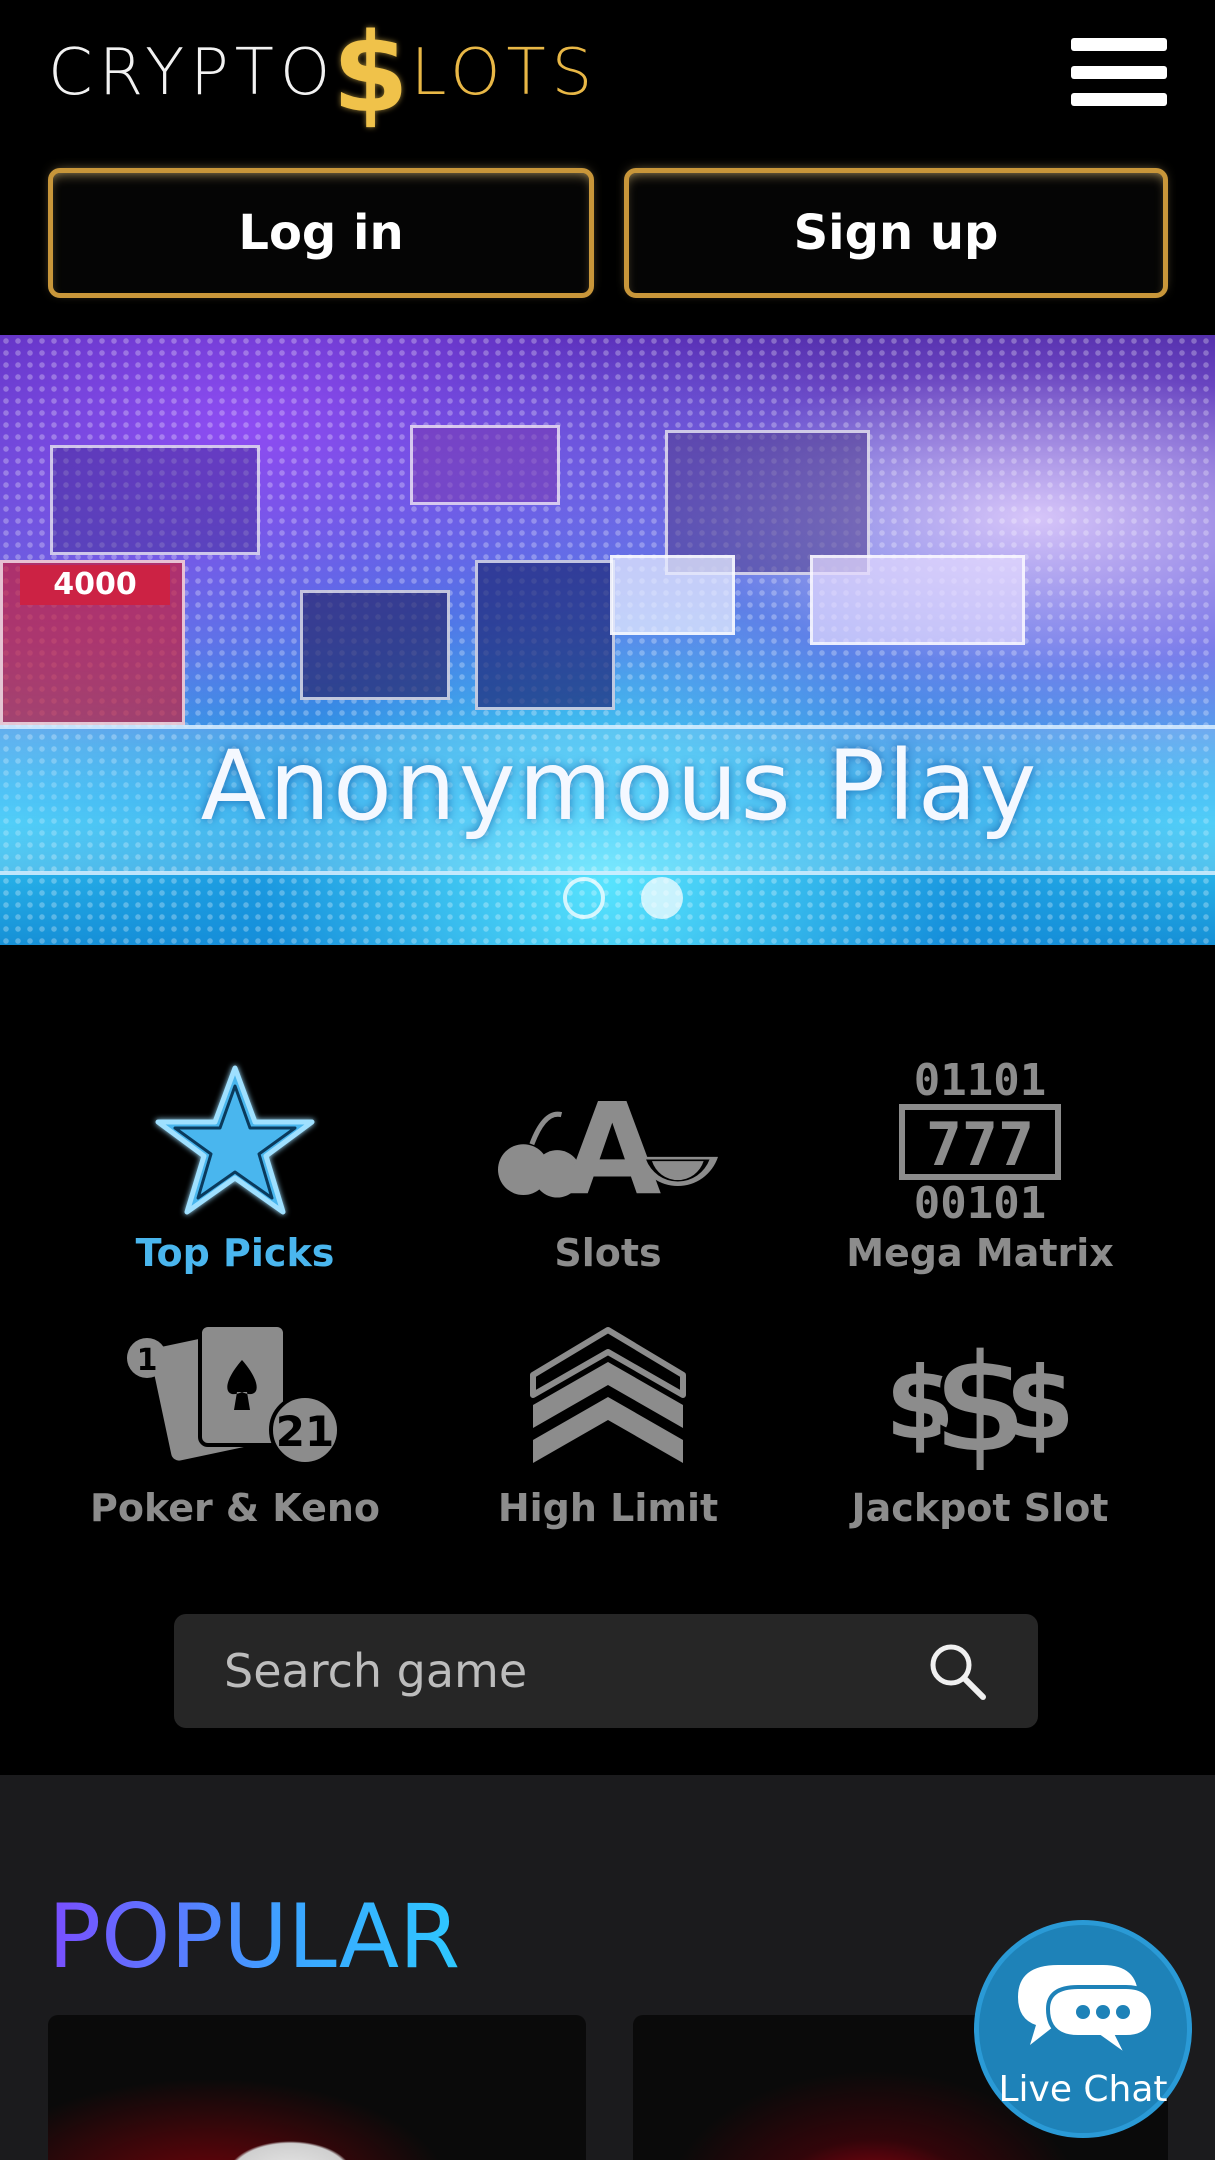 The image size is (1215, 2160). I want to click on category-high-limit: High Limit, so click(608, 1415).